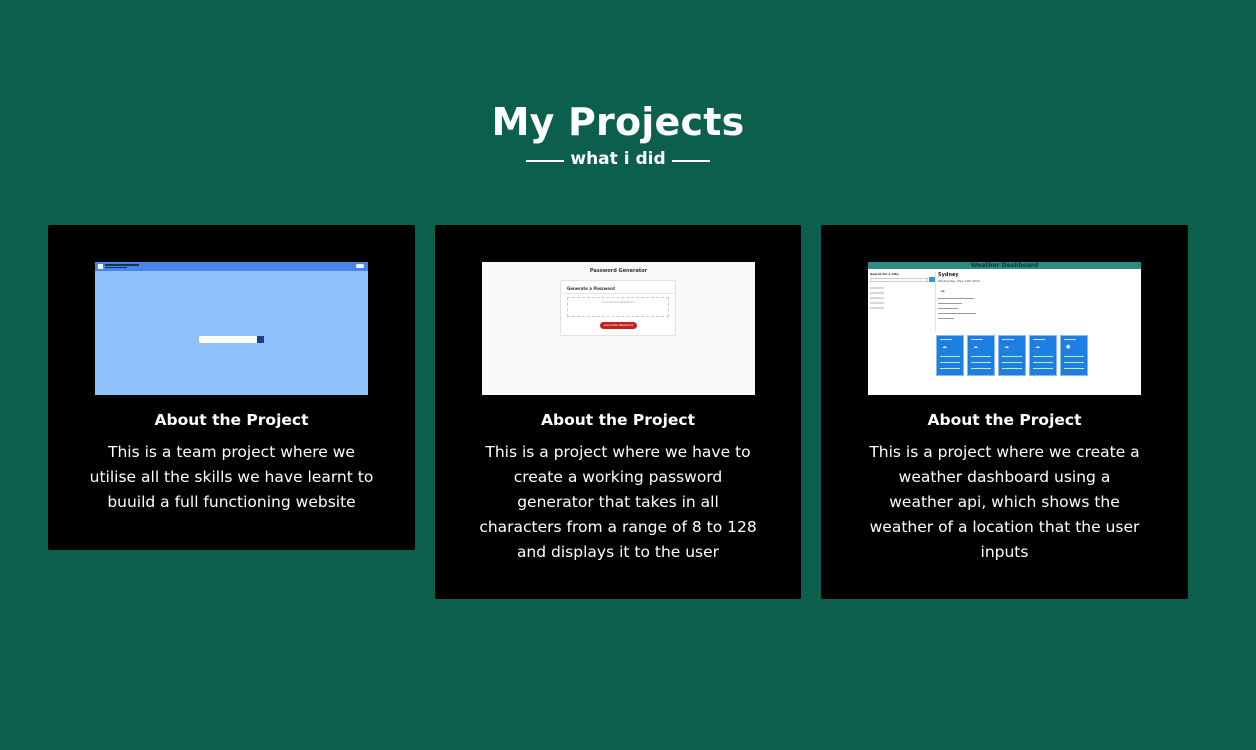 The image size is (1256, 750). I want to click on section-subtitle: what i did, so click(618, 159).